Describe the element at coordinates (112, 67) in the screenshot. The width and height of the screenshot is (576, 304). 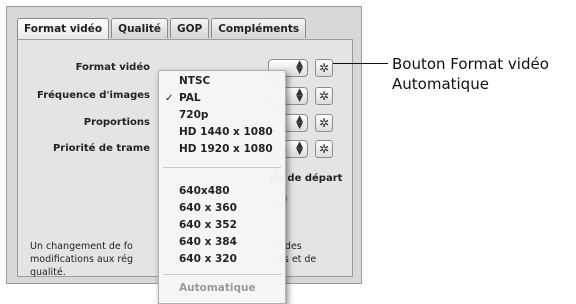
I see `format-video-label: Format vidéo` at that location.